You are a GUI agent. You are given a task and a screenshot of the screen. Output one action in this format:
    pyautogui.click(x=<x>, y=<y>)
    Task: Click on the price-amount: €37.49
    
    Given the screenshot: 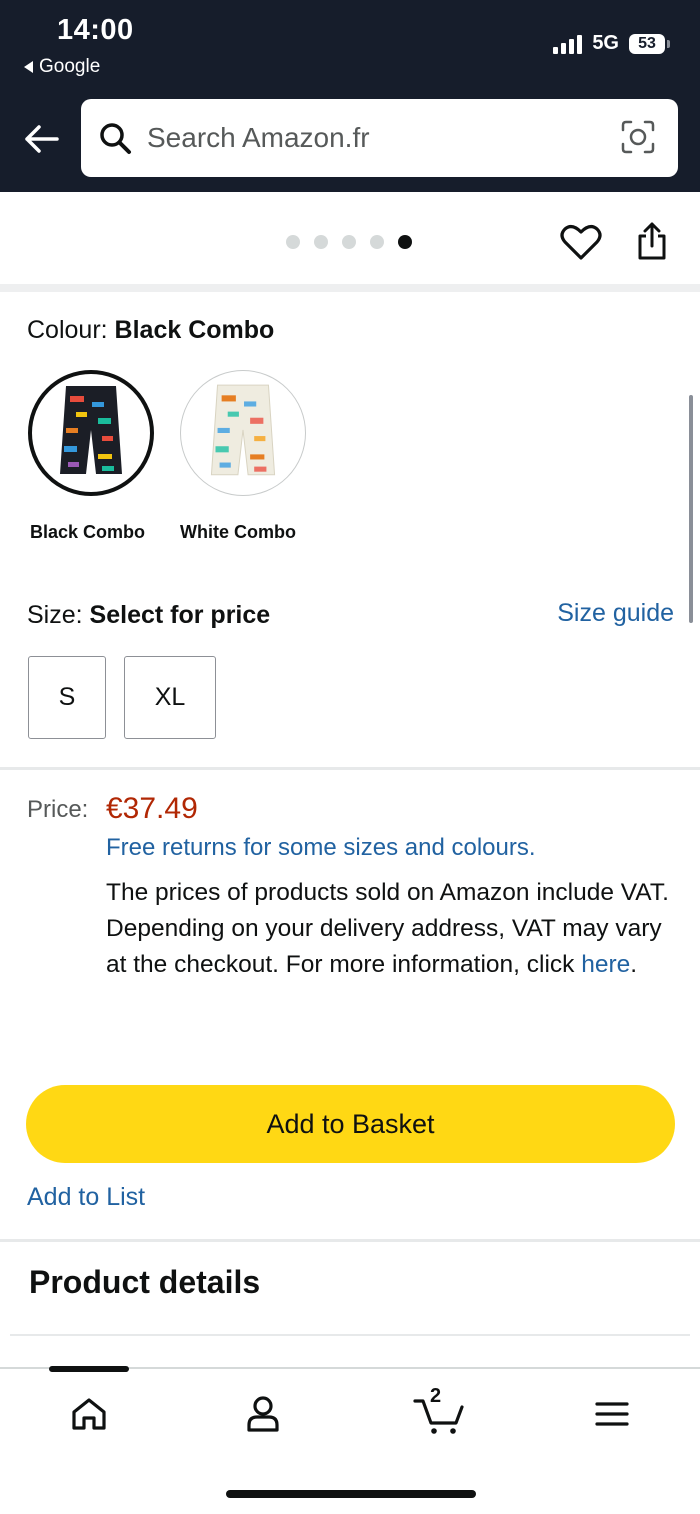 What is the action you would take?
    pyautogui.click(x=152, y=808)
    